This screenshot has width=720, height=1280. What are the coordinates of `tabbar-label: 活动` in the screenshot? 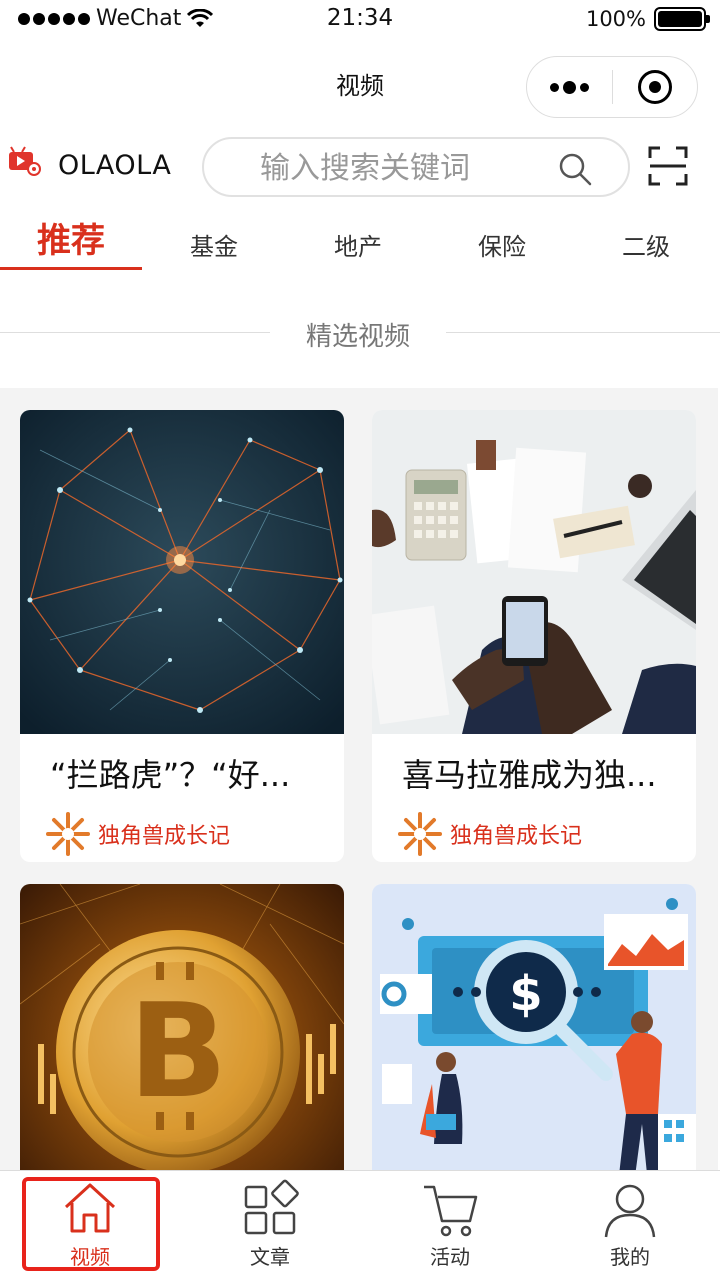 It's located at (450, 1257).